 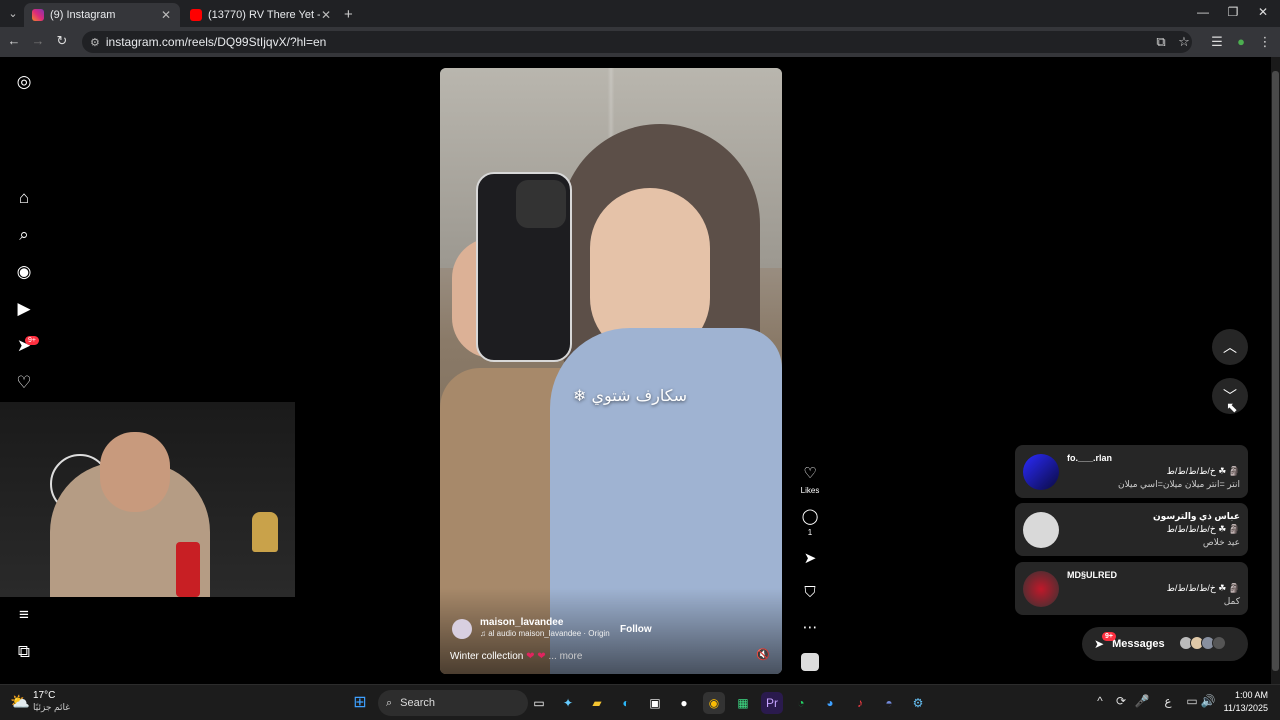 What do you see at coordinates (636, 629) in the screenshot?
I see `follow-button: Follow` at bounding box center [636, 629].